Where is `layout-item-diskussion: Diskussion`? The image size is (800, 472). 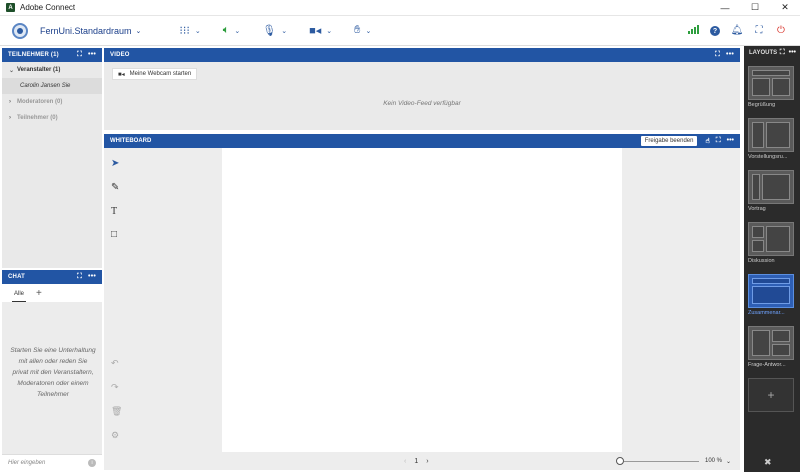
layout-item-diskussion: Diskussion is located at coordinates (771, 243).